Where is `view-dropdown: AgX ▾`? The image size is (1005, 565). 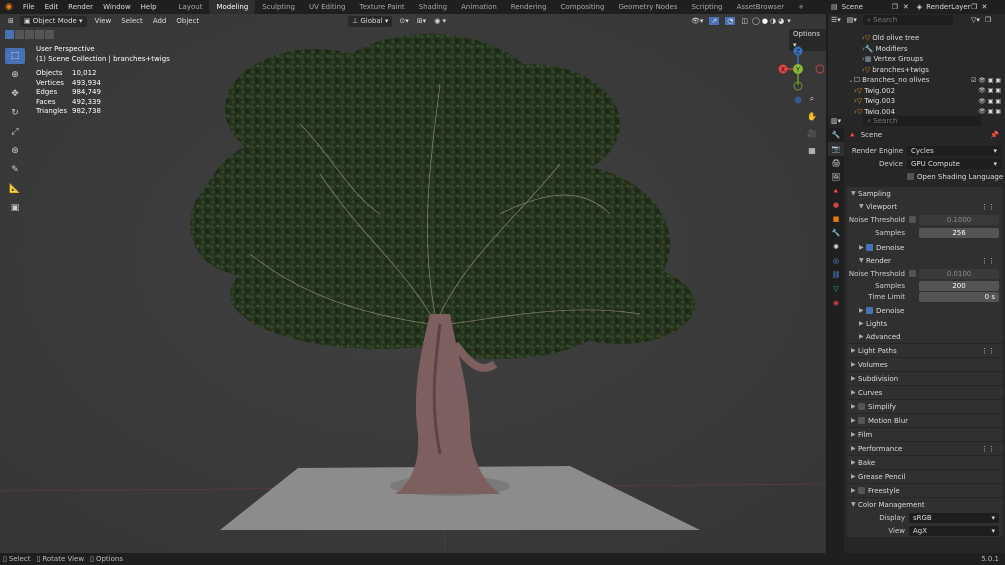
view-dropdown: AgX ▾ is located at coordinates (954, 530).